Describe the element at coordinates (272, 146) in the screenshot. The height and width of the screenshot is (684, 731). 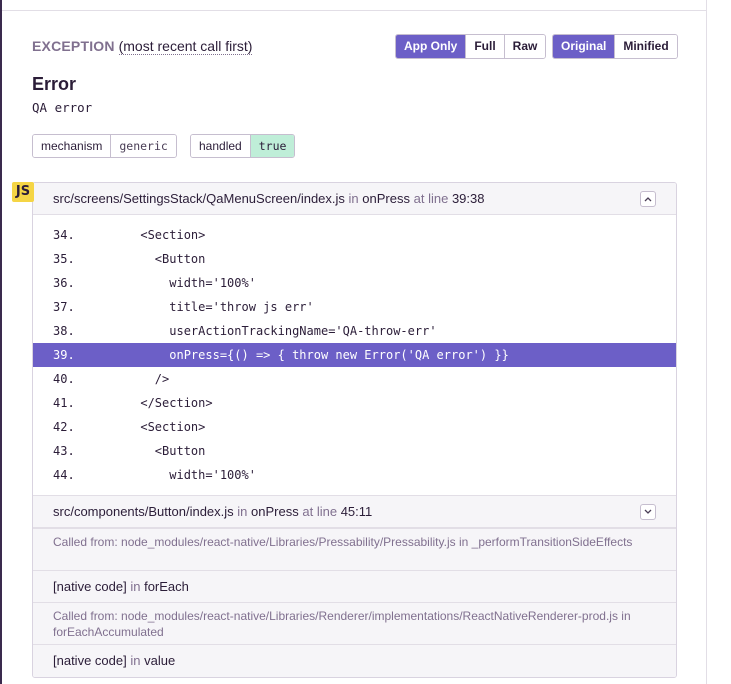
I see `tag-value: true` at that location.